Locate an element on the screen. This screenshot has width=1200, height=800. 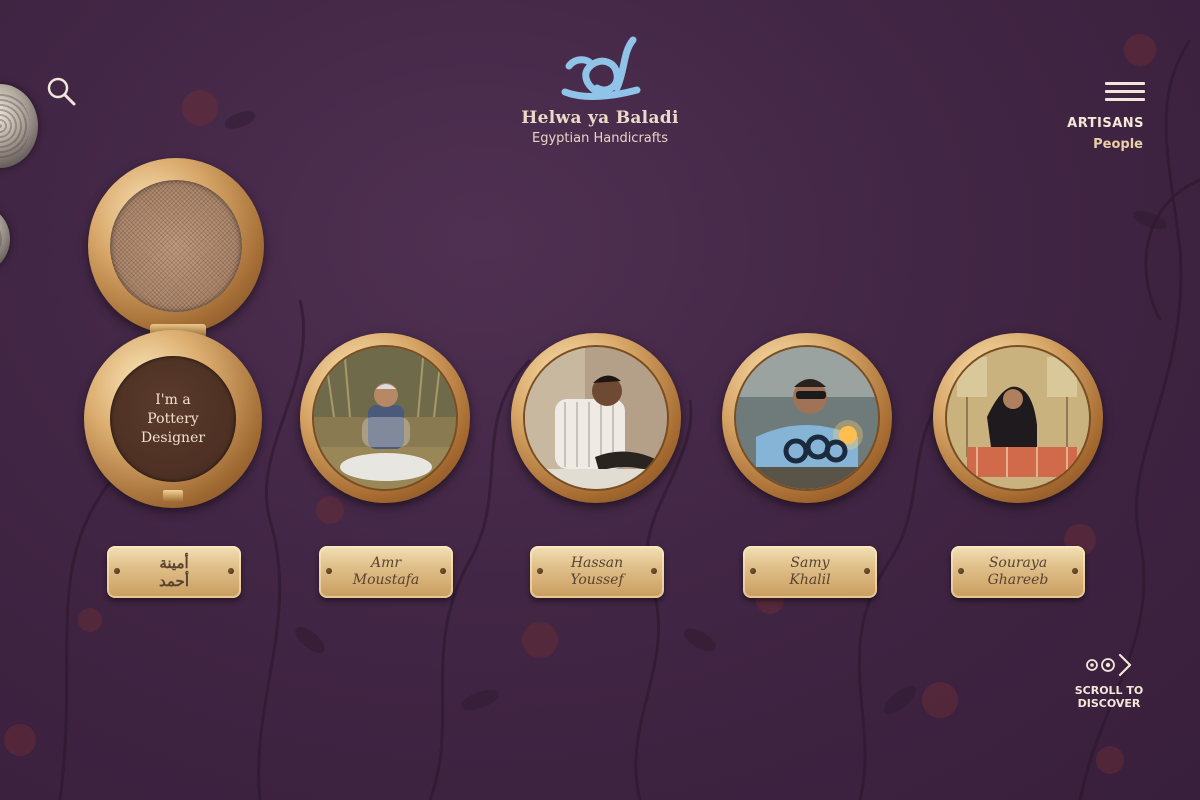
brand-tagline: Egyptian Handicrafts is located at coordinates (600, 138).